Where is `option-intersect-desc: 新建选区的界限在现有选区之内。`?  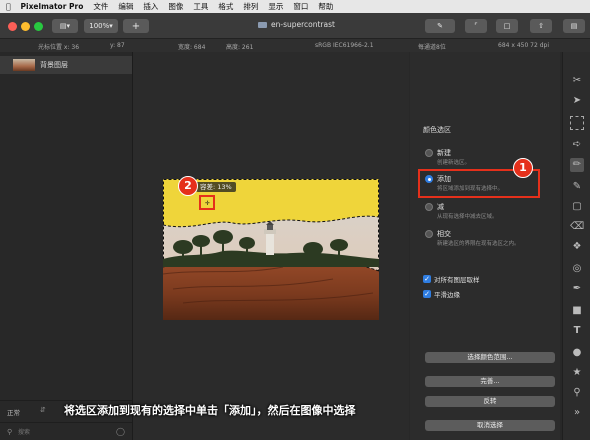
option-intersect-desc: 新建选区的界限在现有选区之内。 is located at coordinates (478, 244).